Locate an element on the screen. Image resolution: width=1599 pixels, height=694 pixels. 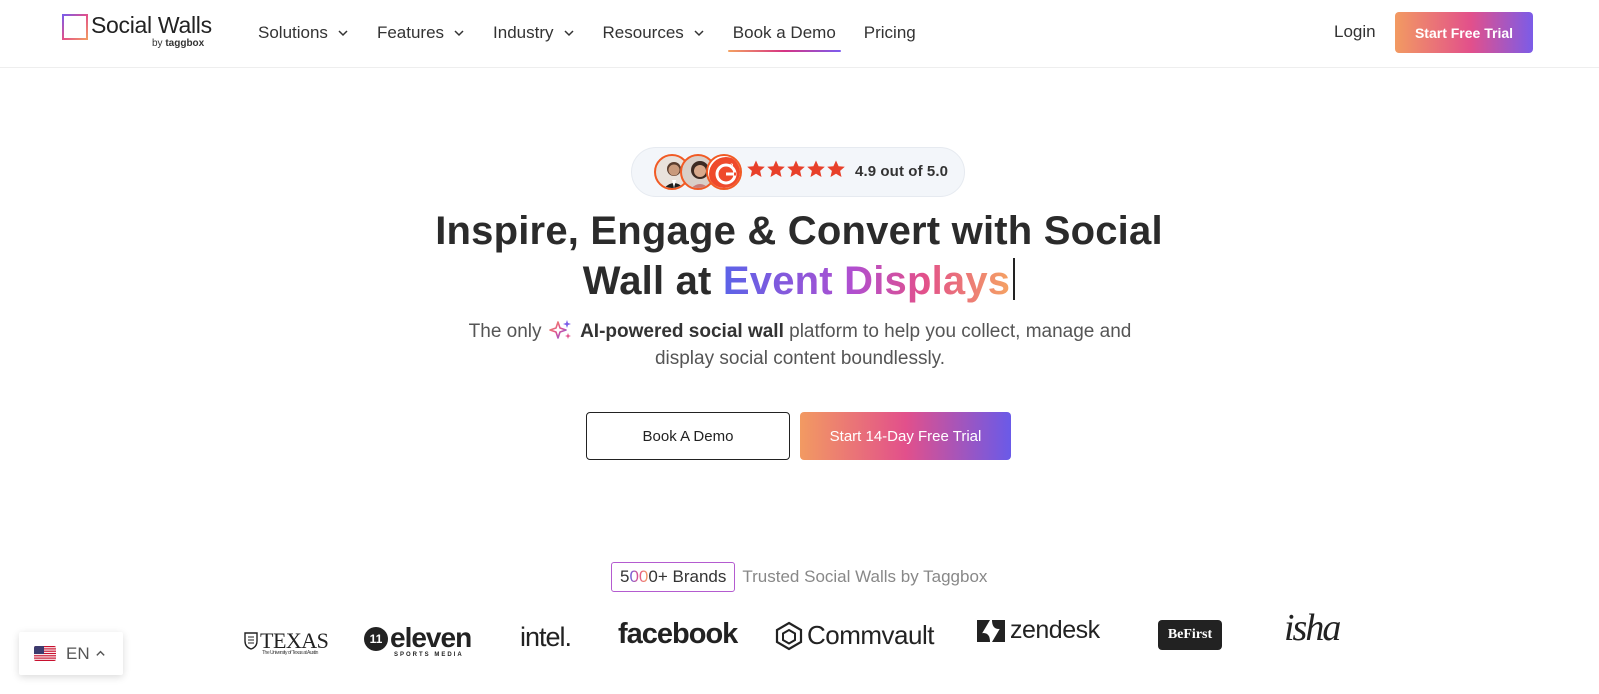
eleven-logo-sub: SPORTS MEDIA is located at coordinates (429, 655).